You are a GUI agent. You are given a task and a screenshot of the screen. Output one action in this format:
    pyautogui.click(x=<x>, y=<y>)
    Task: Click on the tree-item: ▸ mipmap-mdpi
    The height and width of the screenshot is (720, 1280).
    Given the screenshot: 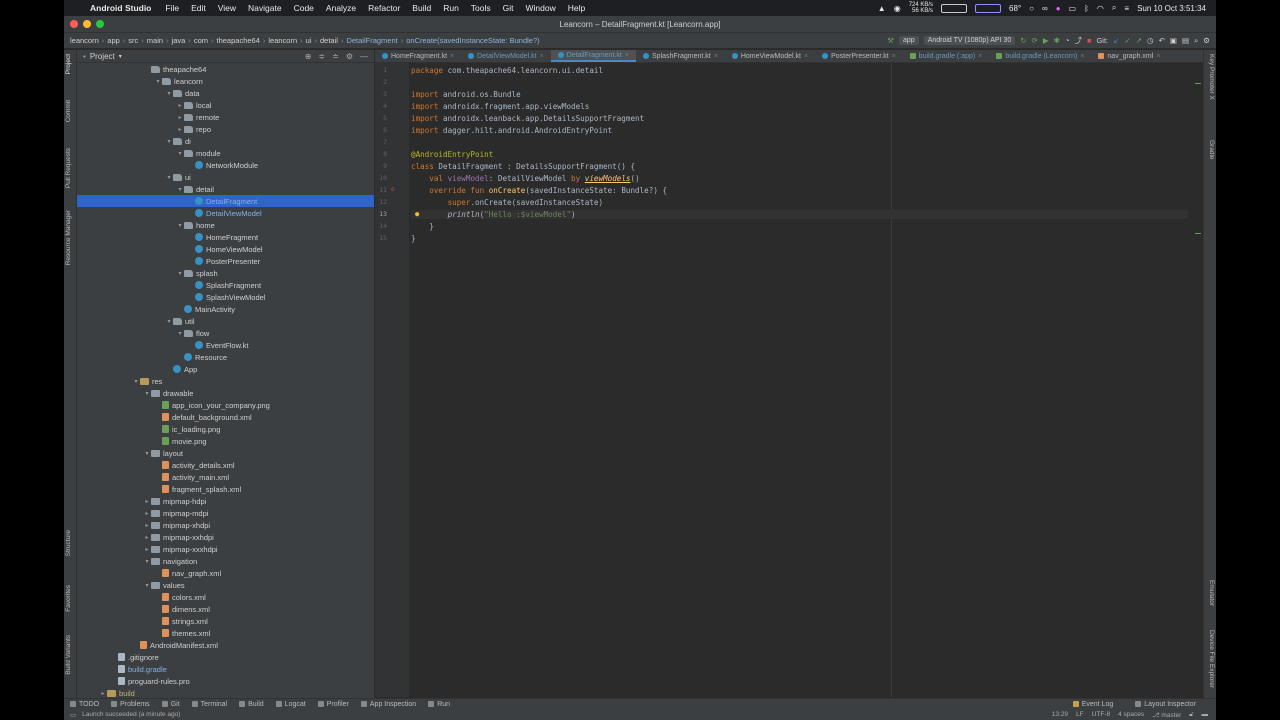 What is the action you would take?
    pyautogui.click(x=225, y=513)
    